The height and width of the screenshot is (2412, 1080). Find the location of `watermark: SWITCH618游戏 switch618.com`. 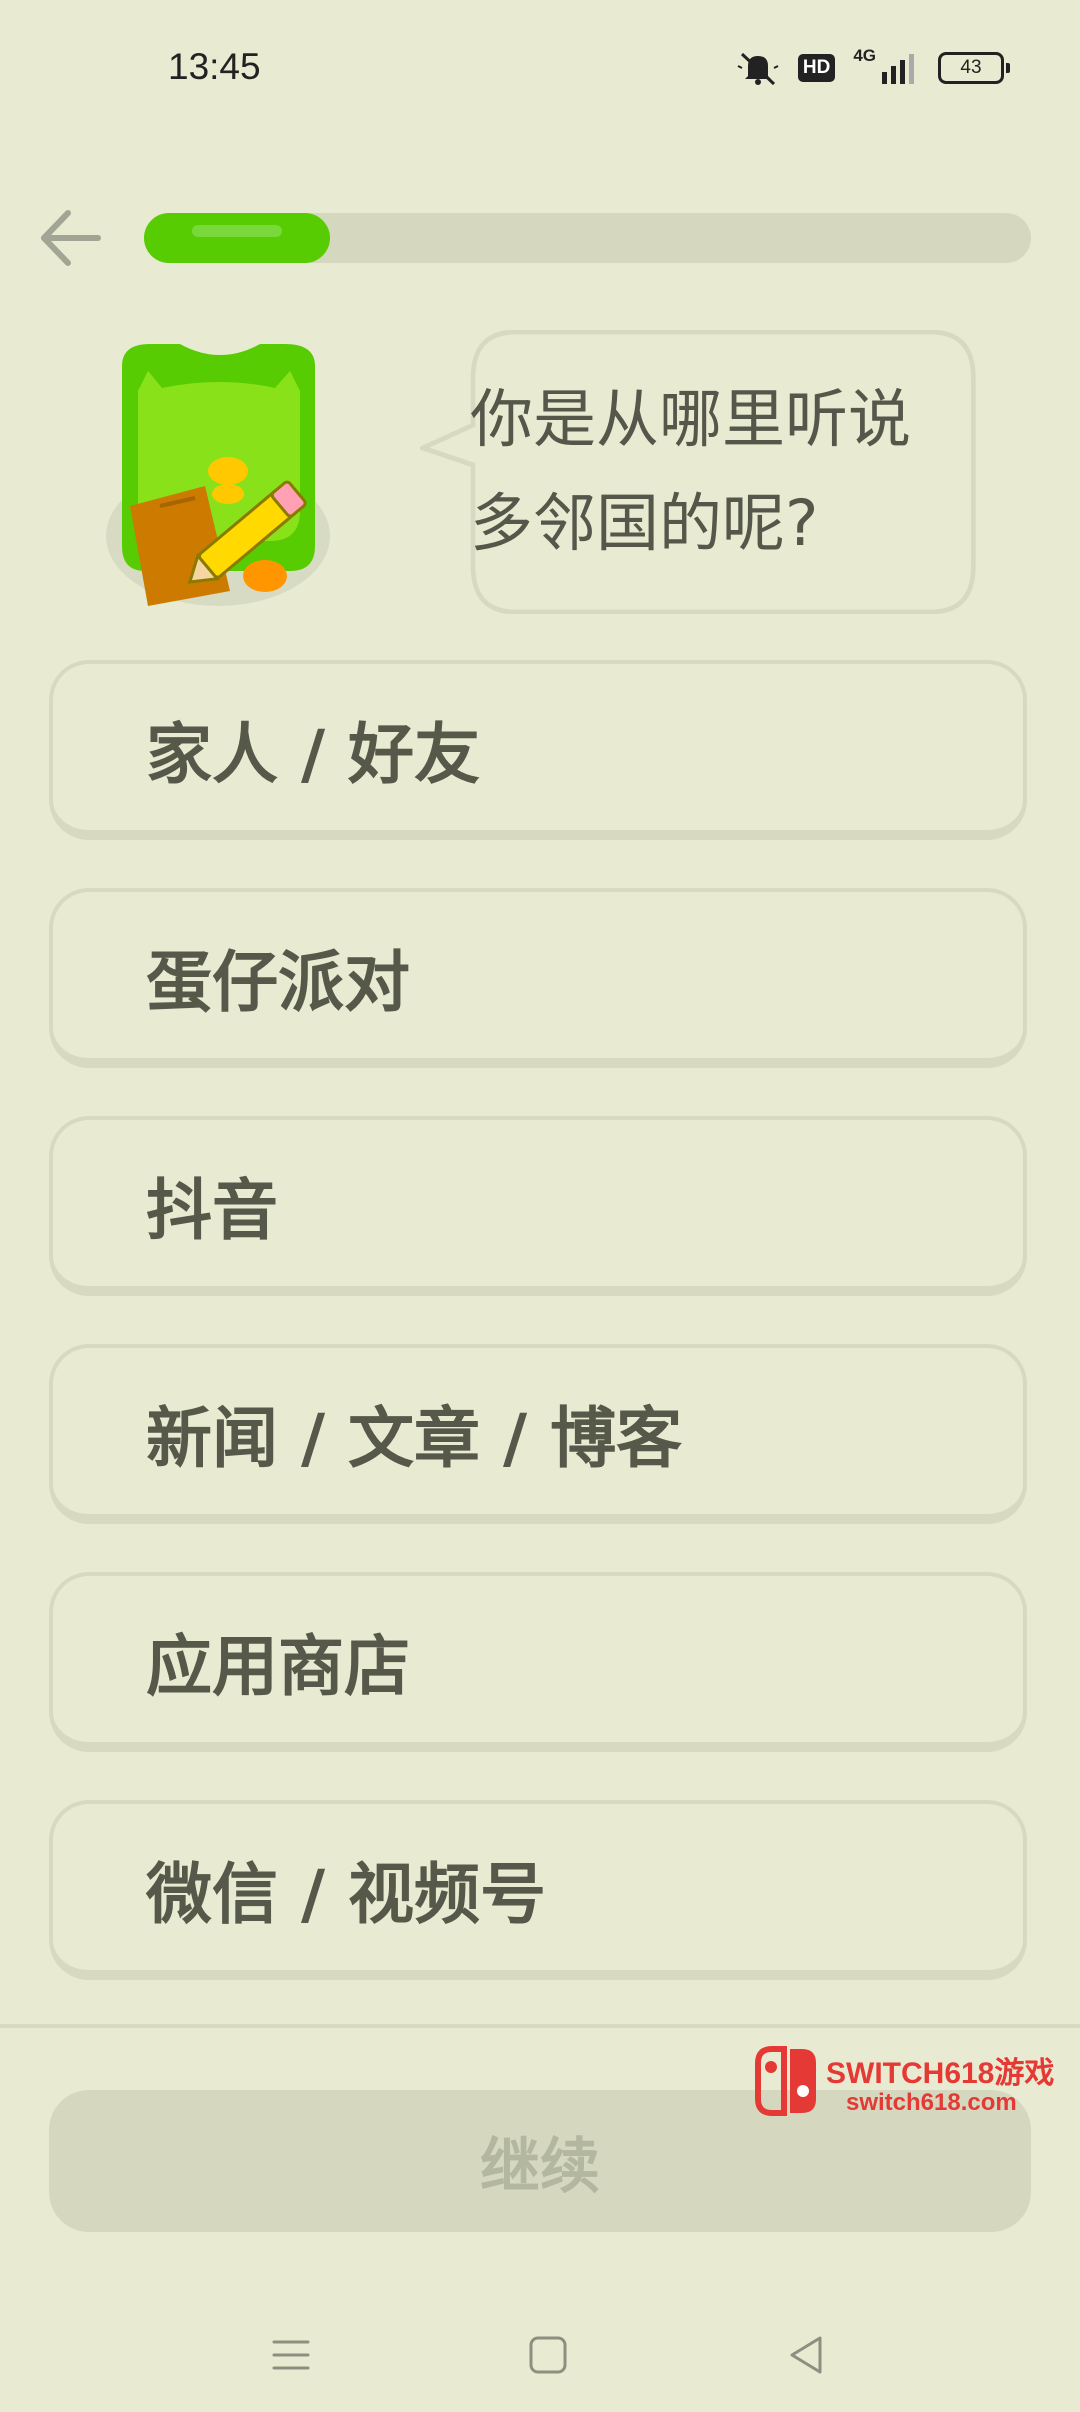

watermark: SWITCH618游戏 switch618.com is located at coordinates (909, 2081).